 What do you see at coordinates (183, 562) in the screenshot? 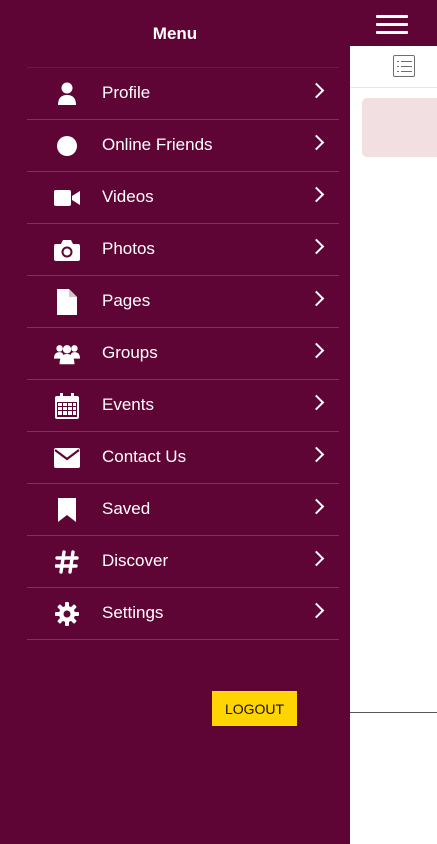
I see `menu-item-discover: Discover` at bounding box center [183, 562].